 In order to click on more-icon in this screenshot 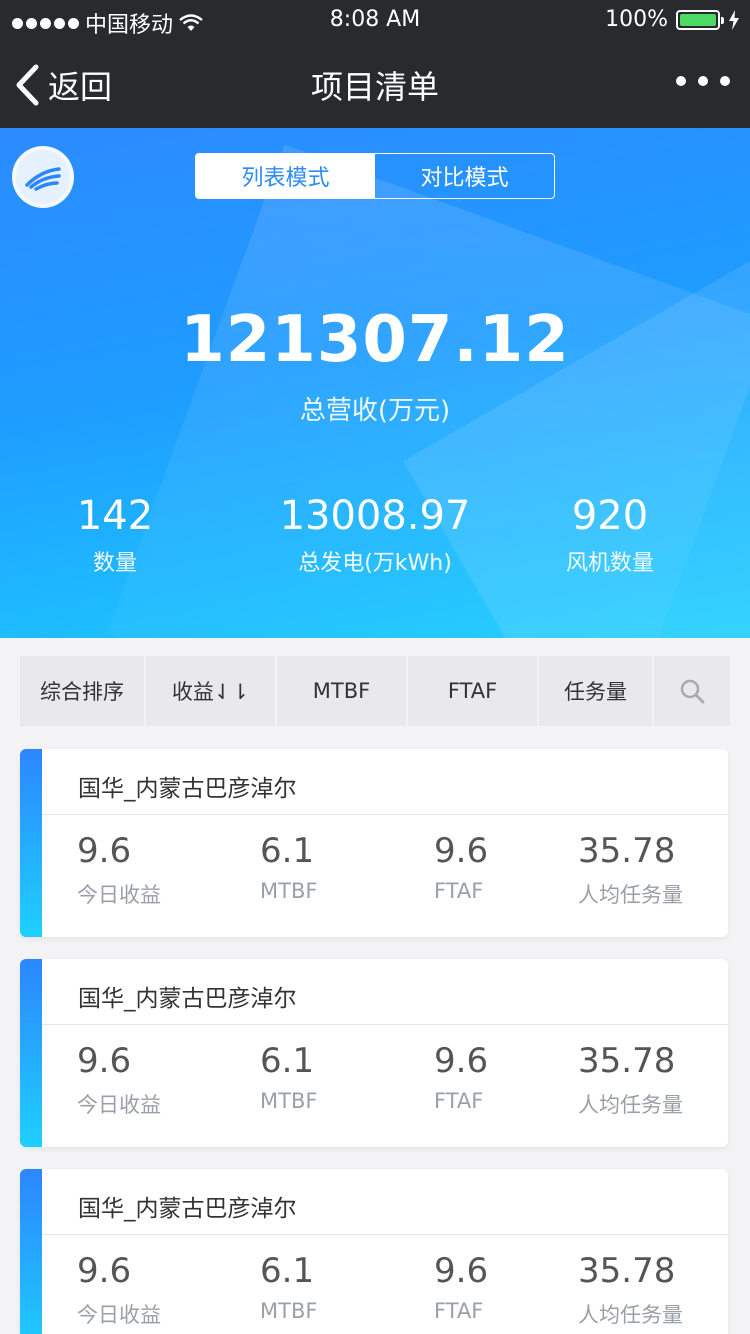, I will do `click(703, 81)`.